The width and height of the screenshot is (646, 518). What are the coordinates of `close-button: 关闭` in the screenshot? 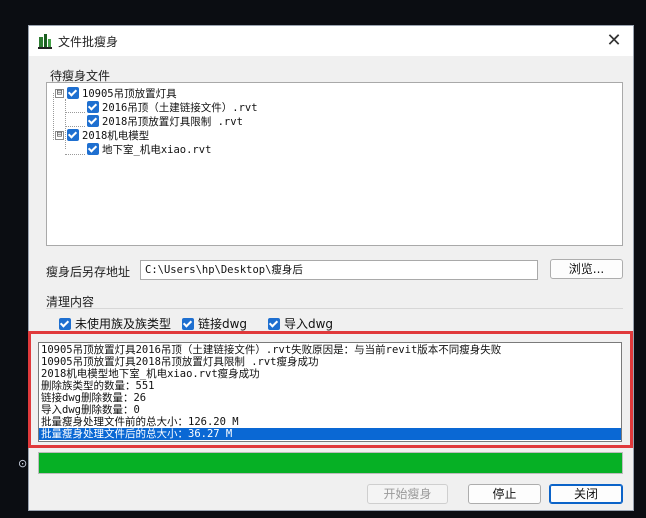 It's located at (586, 494).